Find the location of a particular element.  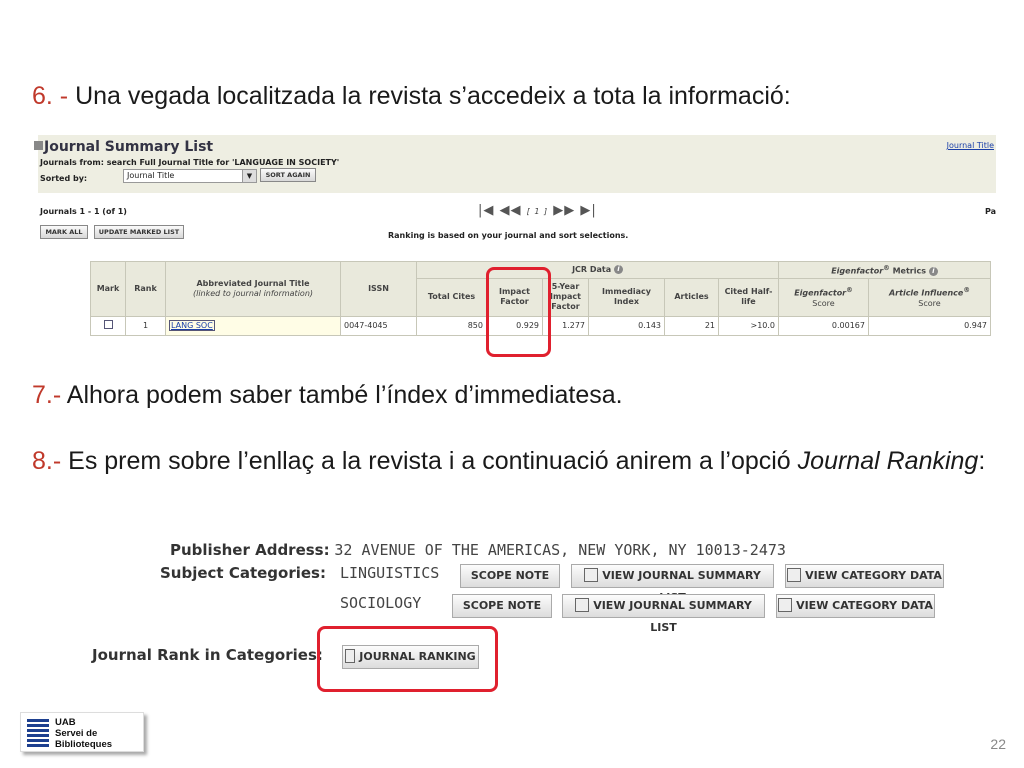

col-abbrev-sub: (linked to journal information) is located at coordinates (253, 293).